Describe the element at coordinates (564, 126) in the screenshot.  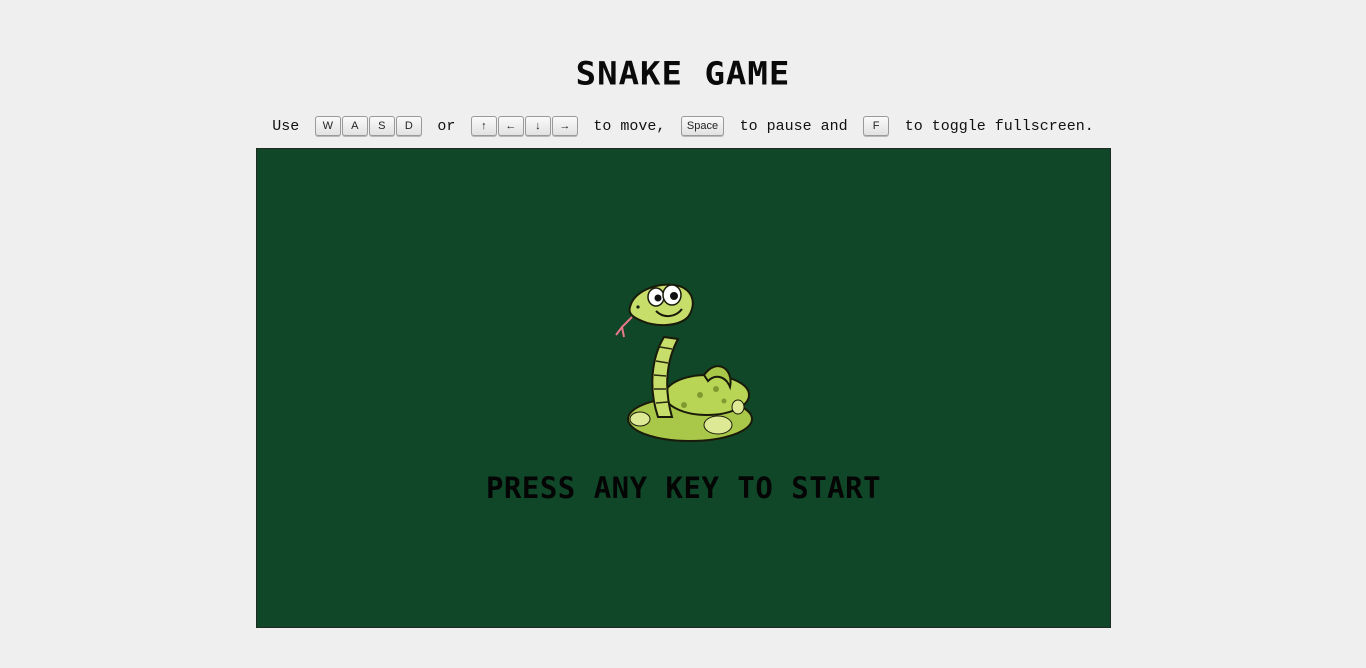
I see `key-arrow-right: →` at that location.